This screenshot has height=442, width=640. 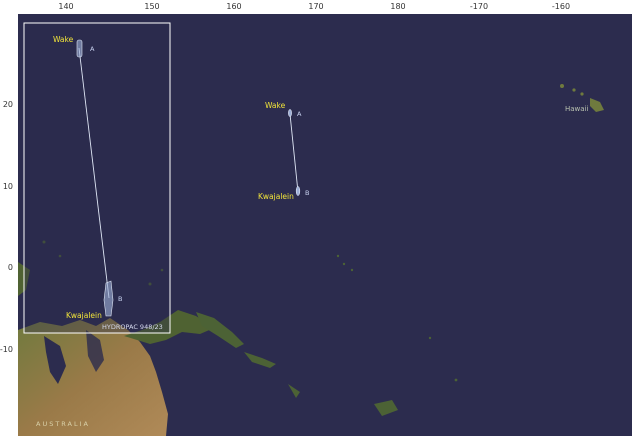 I want to click on top-axis: 140 150 160 170 180 -170 -160, so click(x=314, y=6).